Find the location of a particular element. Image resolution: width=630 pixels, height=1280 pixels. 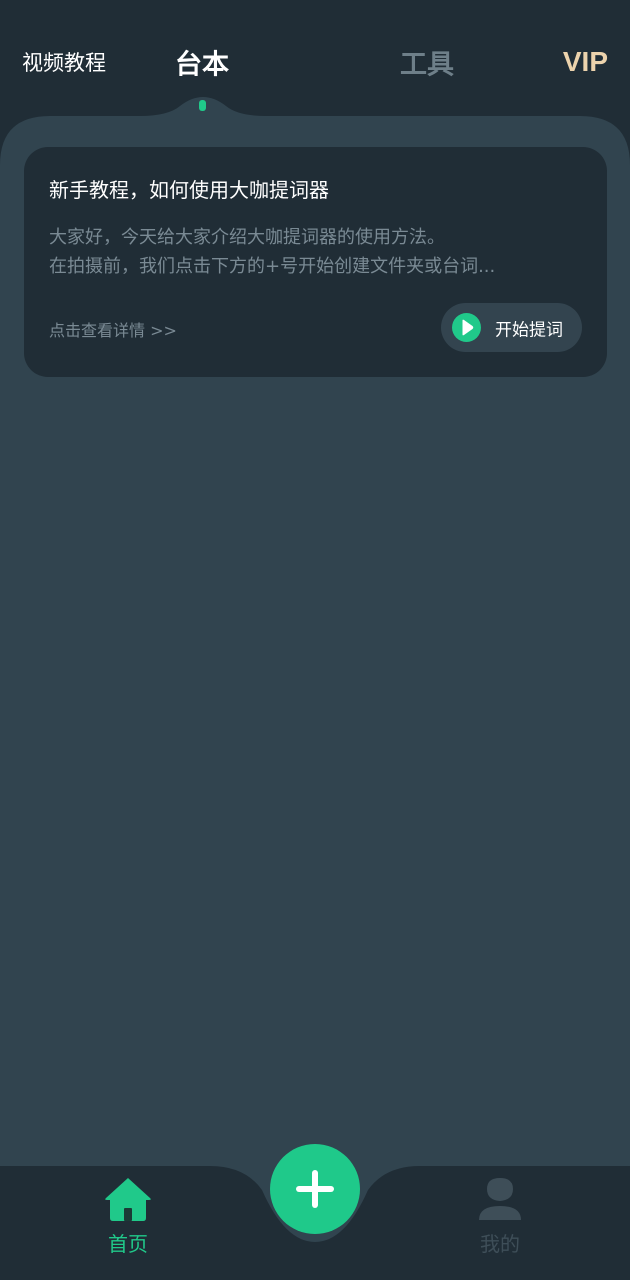

start-prompting-button: 开始提词 is located at coordinates (511, 327).